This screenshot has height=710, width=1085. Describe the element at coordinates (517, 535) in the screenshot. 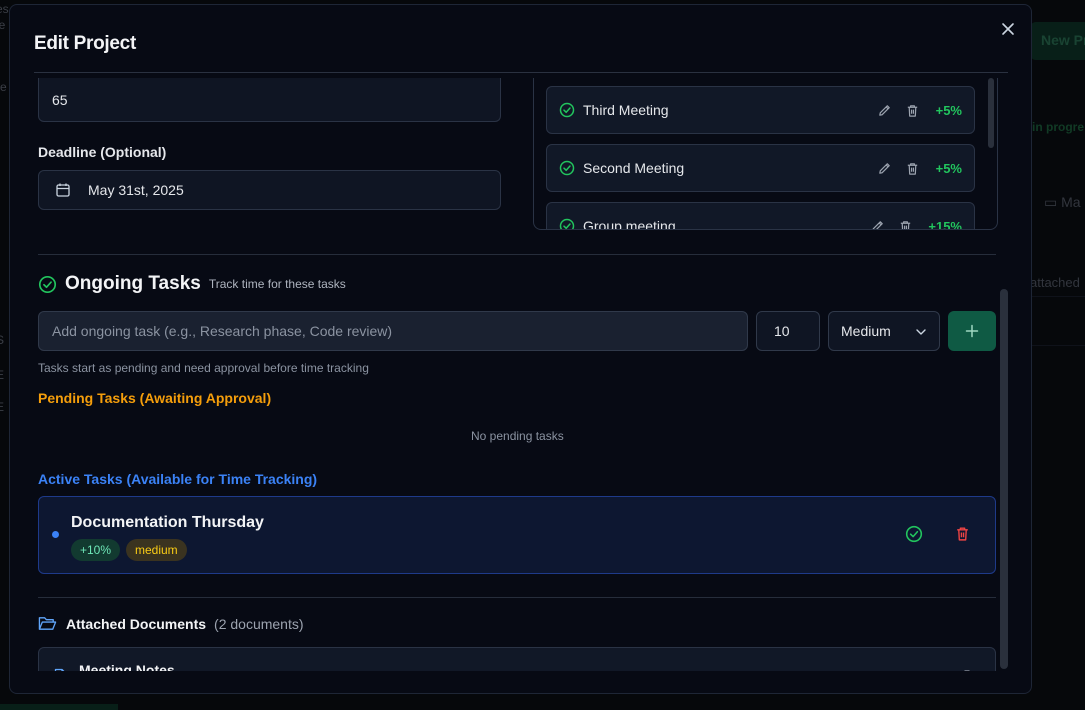

I see `active-task-card: Documentation Thursday +10% medium` at that location.